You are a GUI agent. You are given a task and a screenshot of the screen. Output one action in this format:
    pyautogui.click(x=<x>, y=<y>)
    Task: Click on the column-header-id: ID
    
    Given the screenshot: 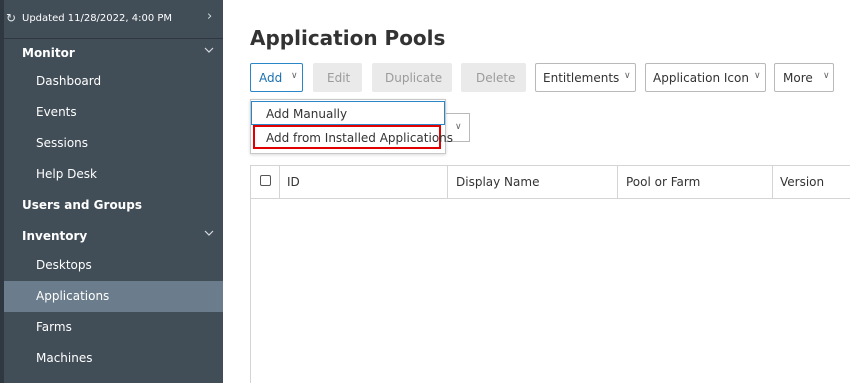 What is the action you would take?
    pyautogui.click(x=363, y=182)
    